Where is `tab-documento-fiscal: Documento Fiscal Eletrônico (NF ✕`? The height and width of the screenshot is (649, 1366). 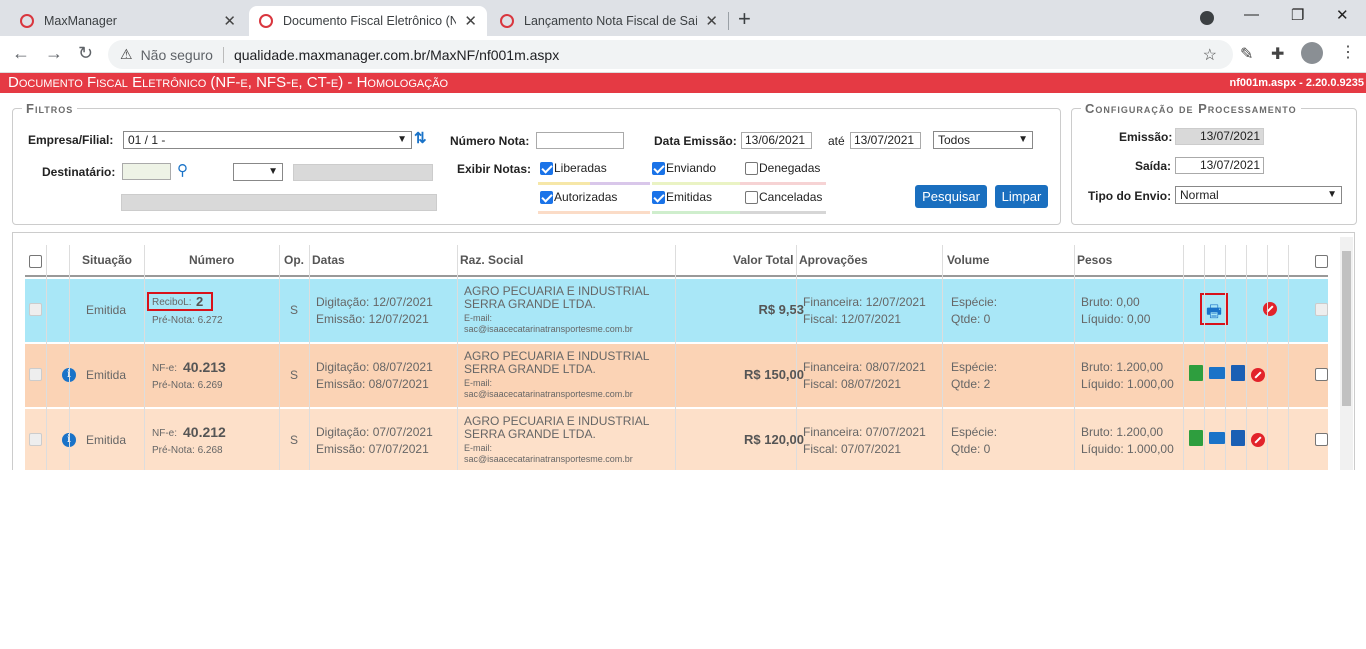 tab-documento-fiscal: Documento Fiscal Eletrônico (NF ✕ is located at coordinates (368, 21).